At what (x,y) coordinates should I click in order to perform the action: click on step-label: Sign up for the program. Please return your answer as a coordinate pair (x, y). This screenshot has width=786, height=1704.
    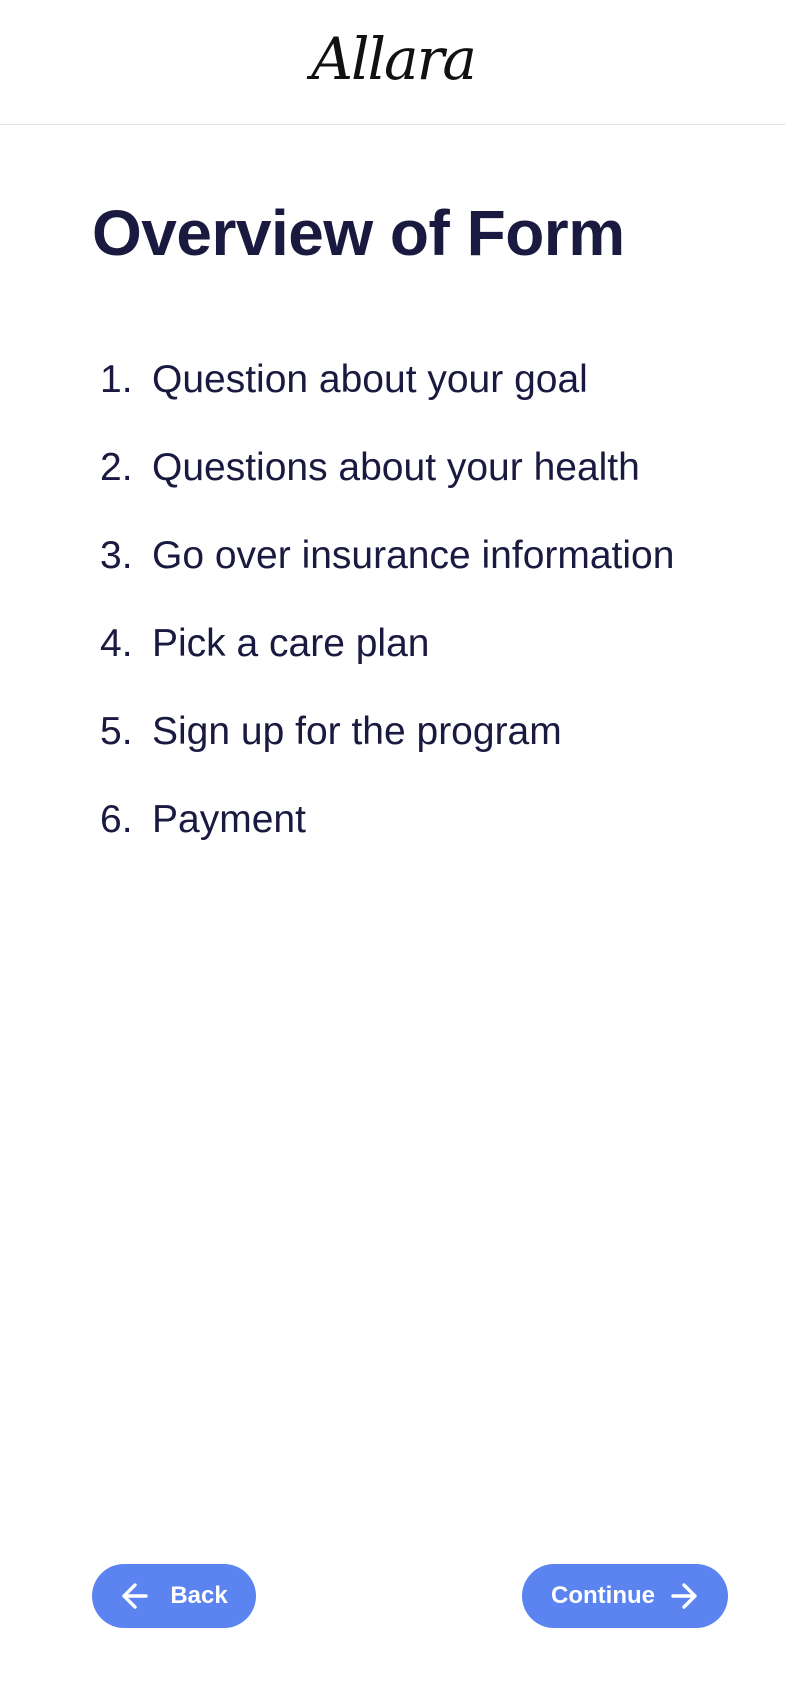
    Looking at the image, I should click on (357, 731).